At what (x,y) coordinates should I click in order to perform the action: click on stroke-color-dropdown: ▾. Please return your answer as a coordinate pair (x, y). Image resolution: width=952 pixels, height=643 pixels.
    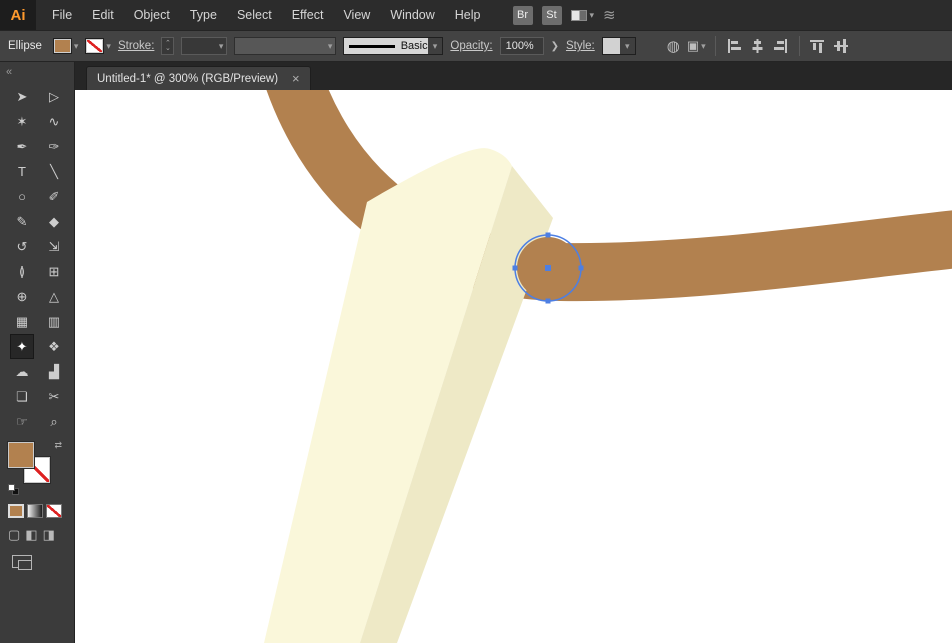
    Looking at the image, I should click on (98, 46).